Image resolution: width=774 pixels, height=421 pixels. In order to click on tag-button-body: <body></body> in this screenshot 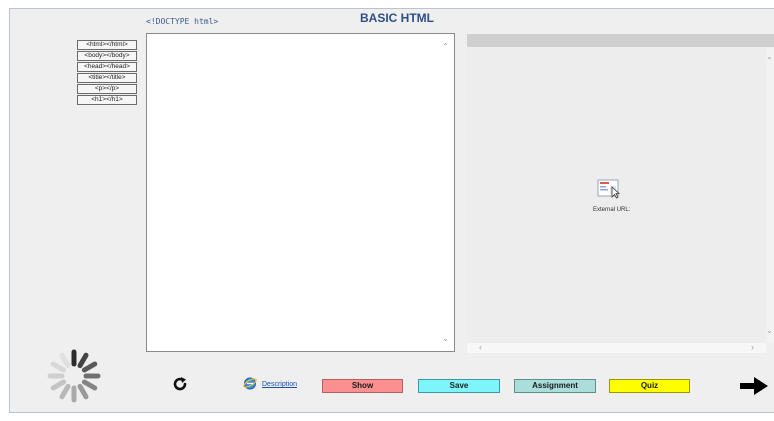, I will do `click(107, 56)`.